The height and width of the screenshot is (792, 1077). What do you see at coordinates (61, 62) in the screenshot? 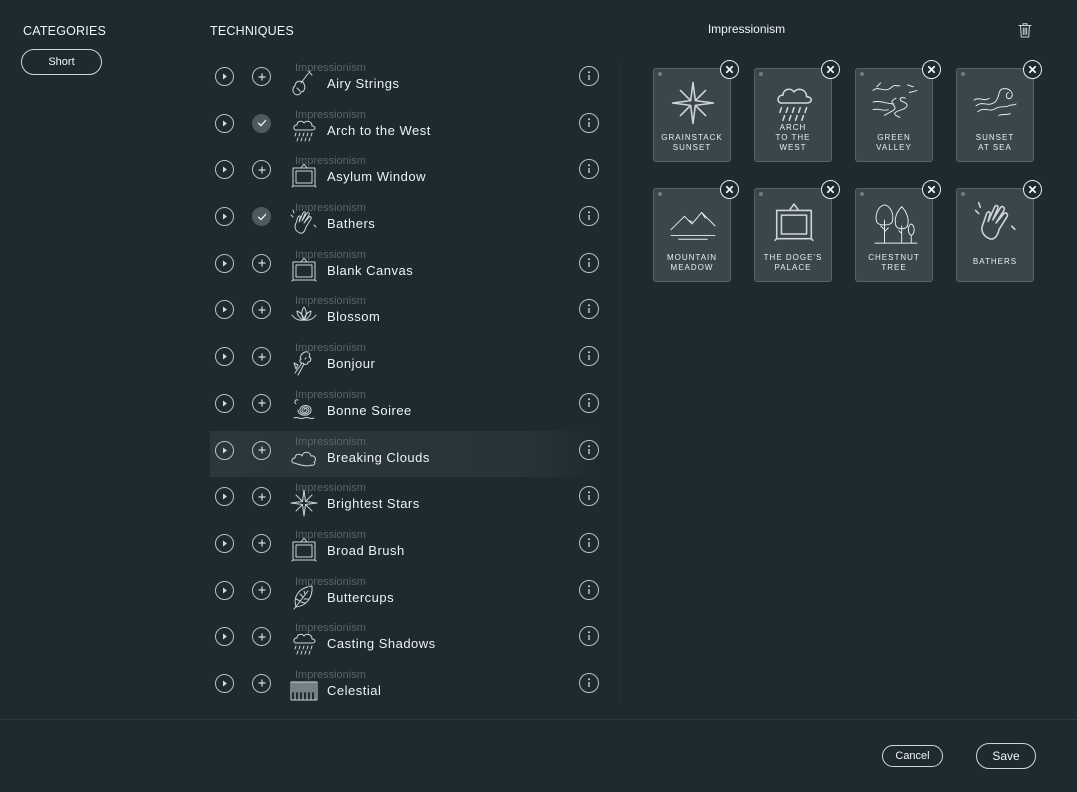
I see `category-pill-short: Short` at bounding box center [61, 62].